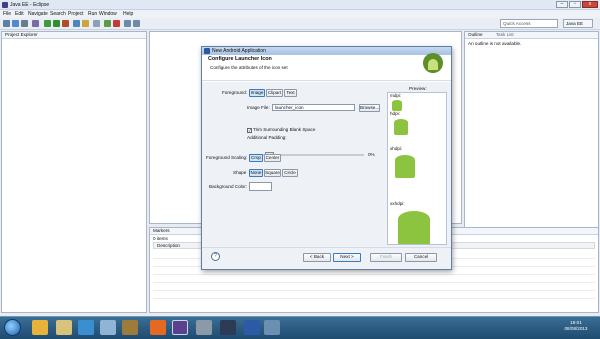 Image resolution: width=600 pixels, height=339 pixels. I want to click on chrome-icon, so click(40, 327).